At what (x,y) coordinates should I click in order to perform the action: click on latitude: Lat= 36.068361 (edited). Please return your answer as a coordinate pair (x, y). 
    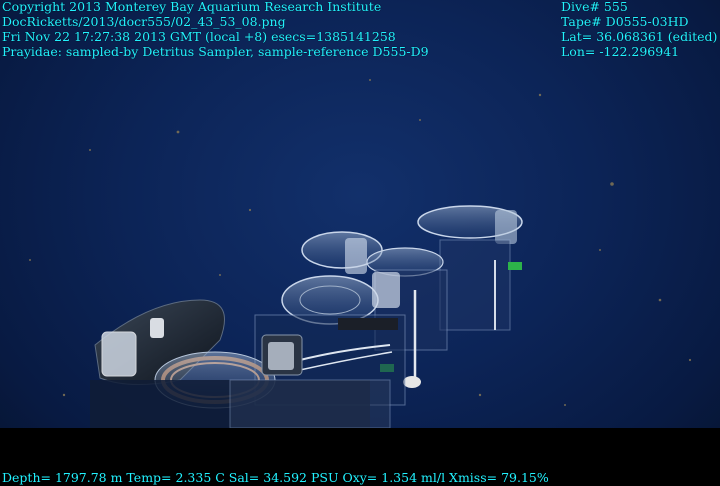
    Looking at the image, I should click on (639, 36).